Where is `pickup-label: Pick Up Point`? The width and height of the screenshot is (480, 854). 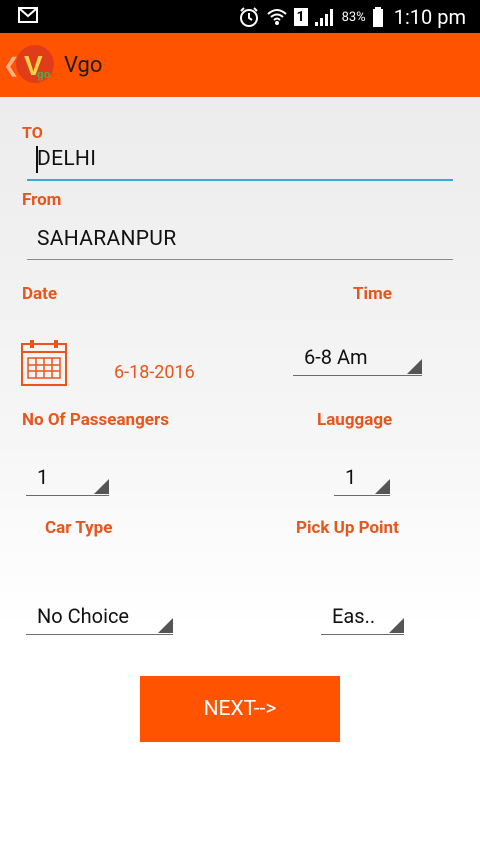 pickup-label: Pick Up Point is located at coordinates (347, 528).